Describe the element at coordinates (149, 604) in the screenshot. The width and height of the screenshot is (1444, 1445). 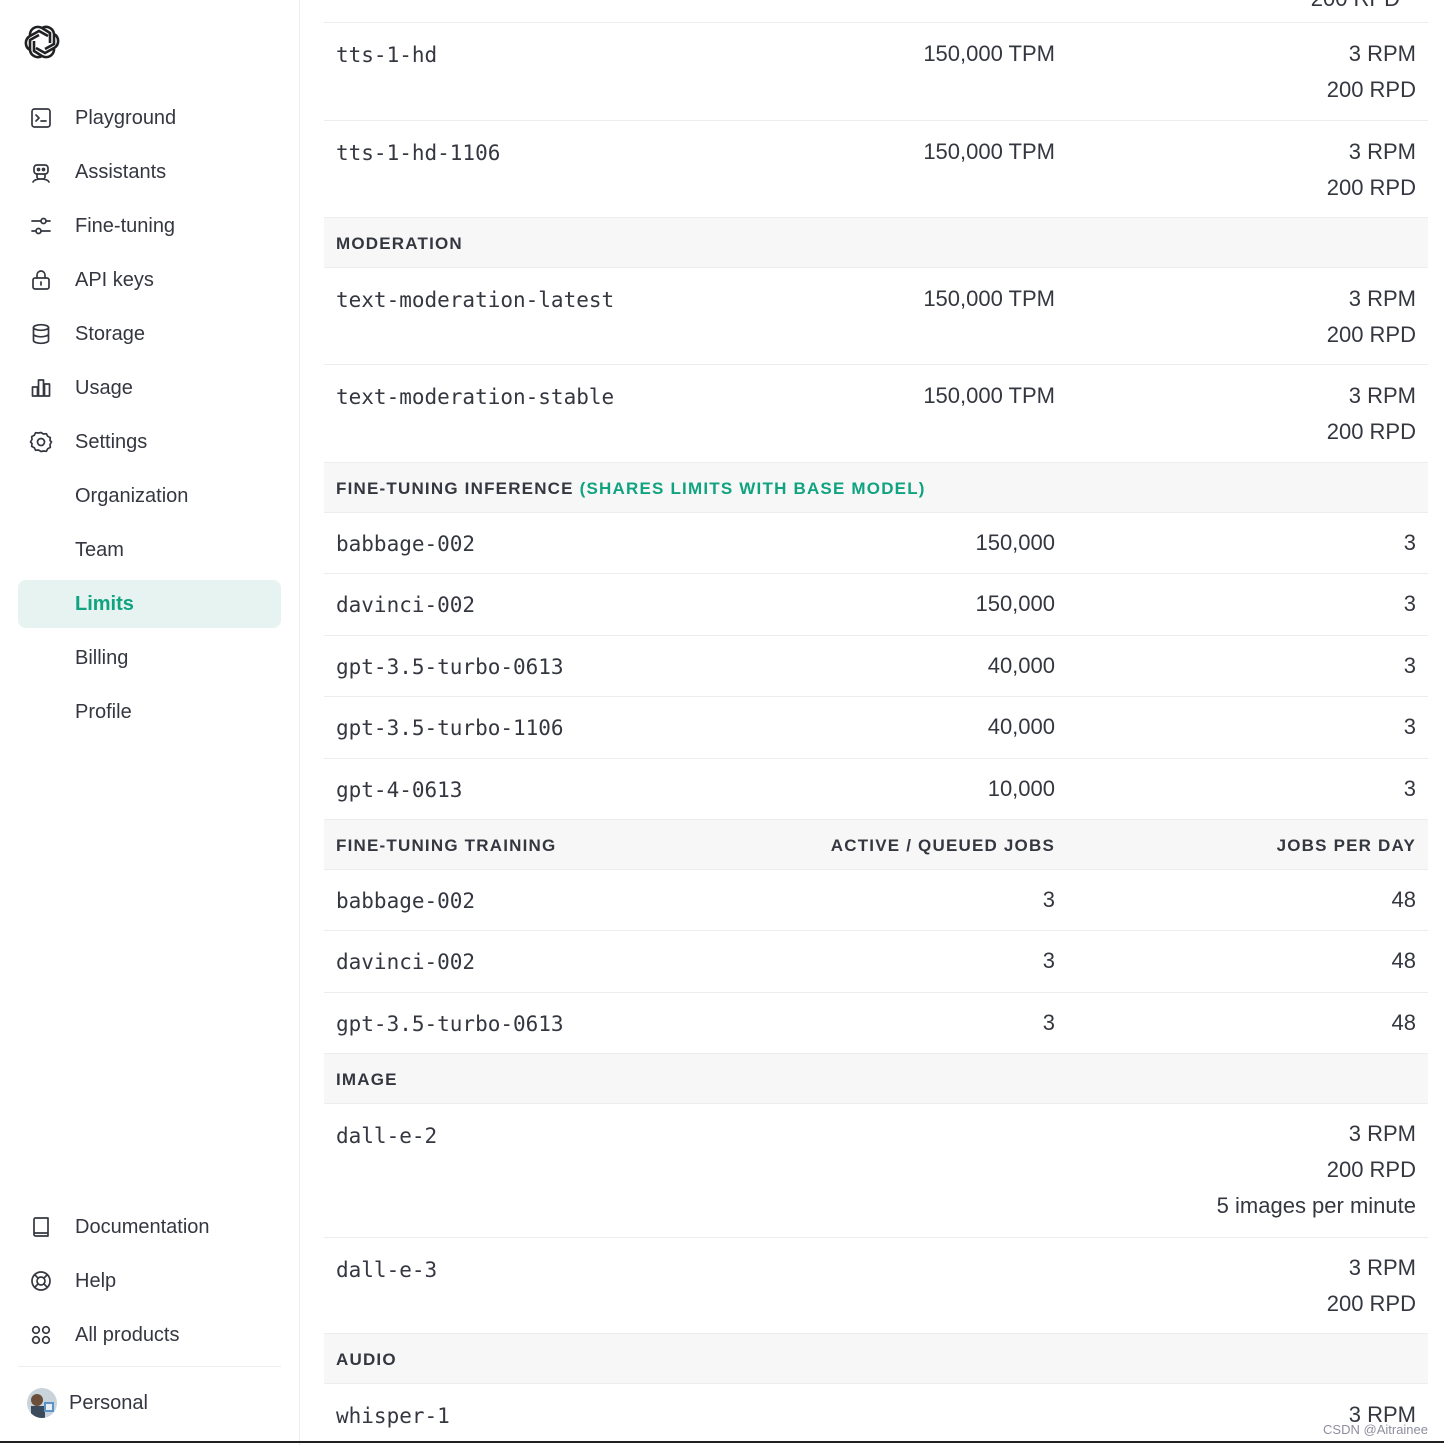
I see `sidebar-item-limits: Limits` at that location.